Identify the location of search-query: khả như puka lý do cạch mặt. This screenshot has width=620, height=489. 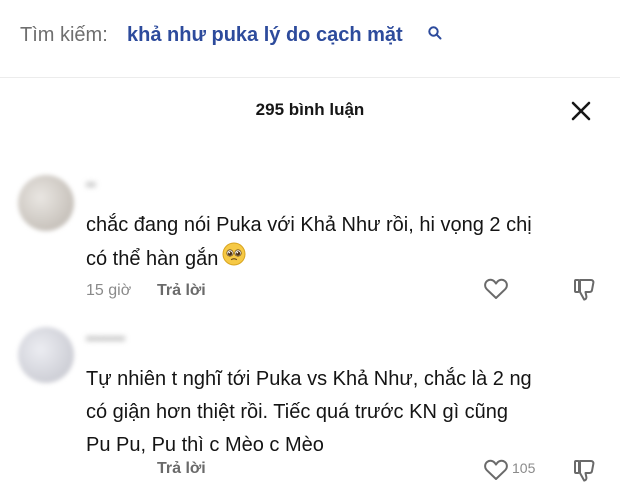
(265, 35).